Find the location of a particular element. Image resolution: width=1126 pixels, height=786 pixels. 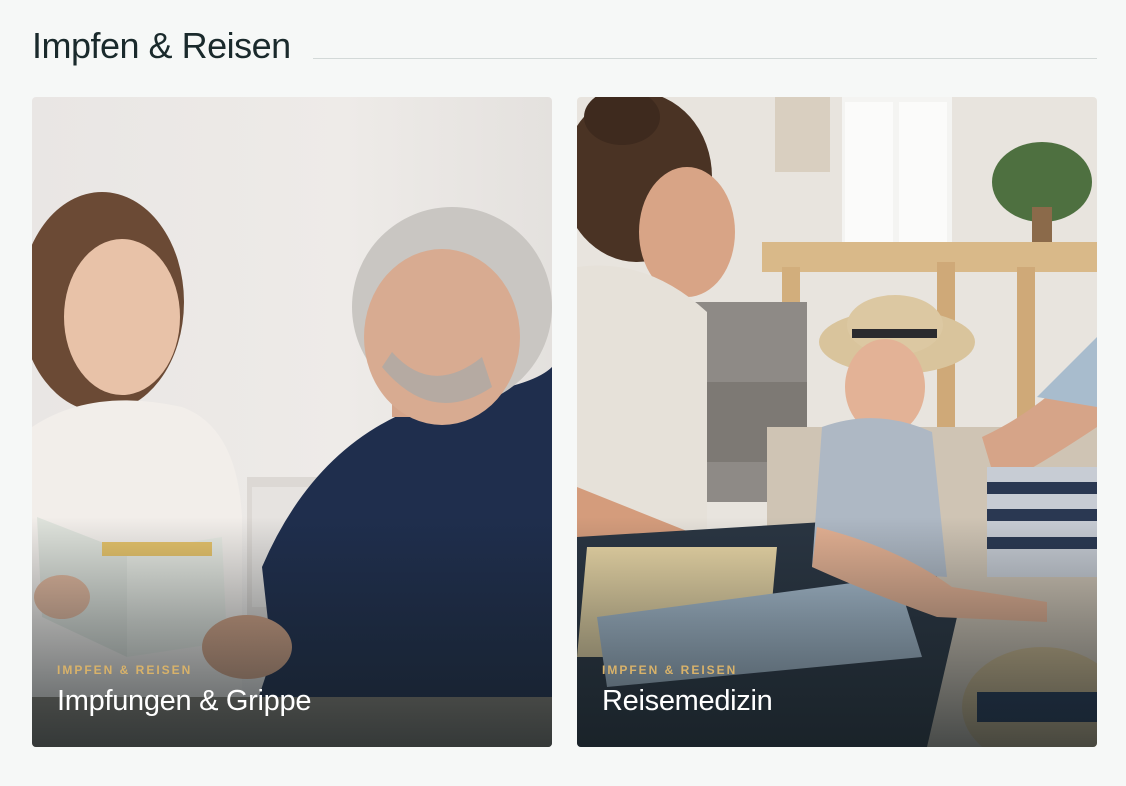

card-title: Impfungen & Grippe is located at coordinates (184, 701).